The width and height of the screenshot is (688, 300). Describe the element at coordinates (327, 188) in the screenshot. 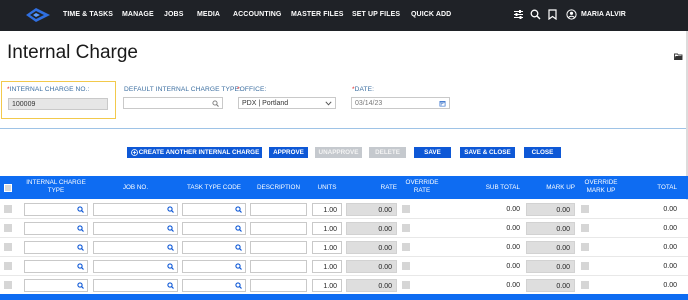

I see `col-header-units: UNITS` at that location.